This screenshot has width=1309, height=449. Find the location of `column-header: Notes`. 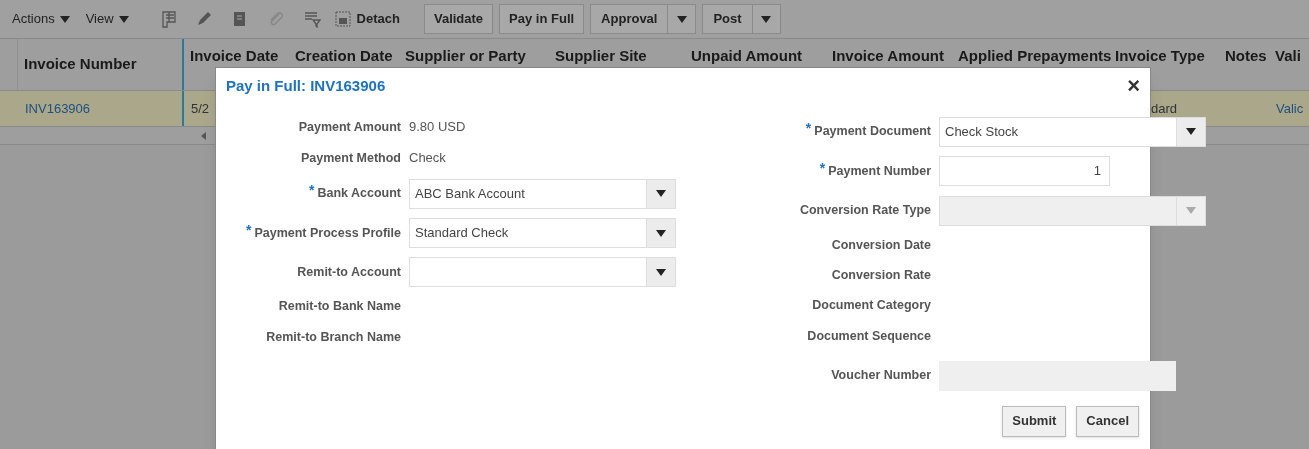

column-header: Notes is located at coordinates (1246, 56).